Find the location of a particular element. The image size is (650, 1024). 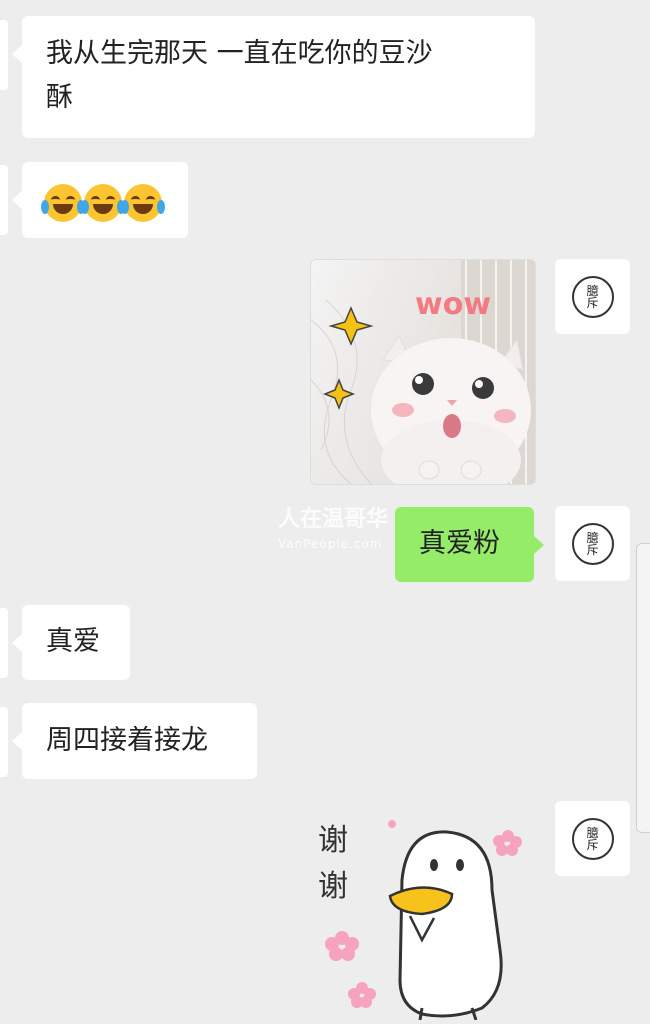

message-bubble: 真爱粉 is located at coordinates (464, 544).